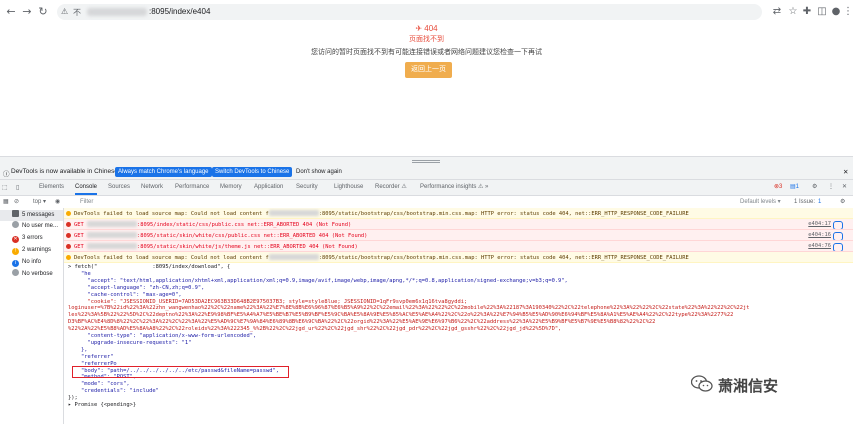  I want to click on console-settings-icon: ⚙, so click(842, 202).